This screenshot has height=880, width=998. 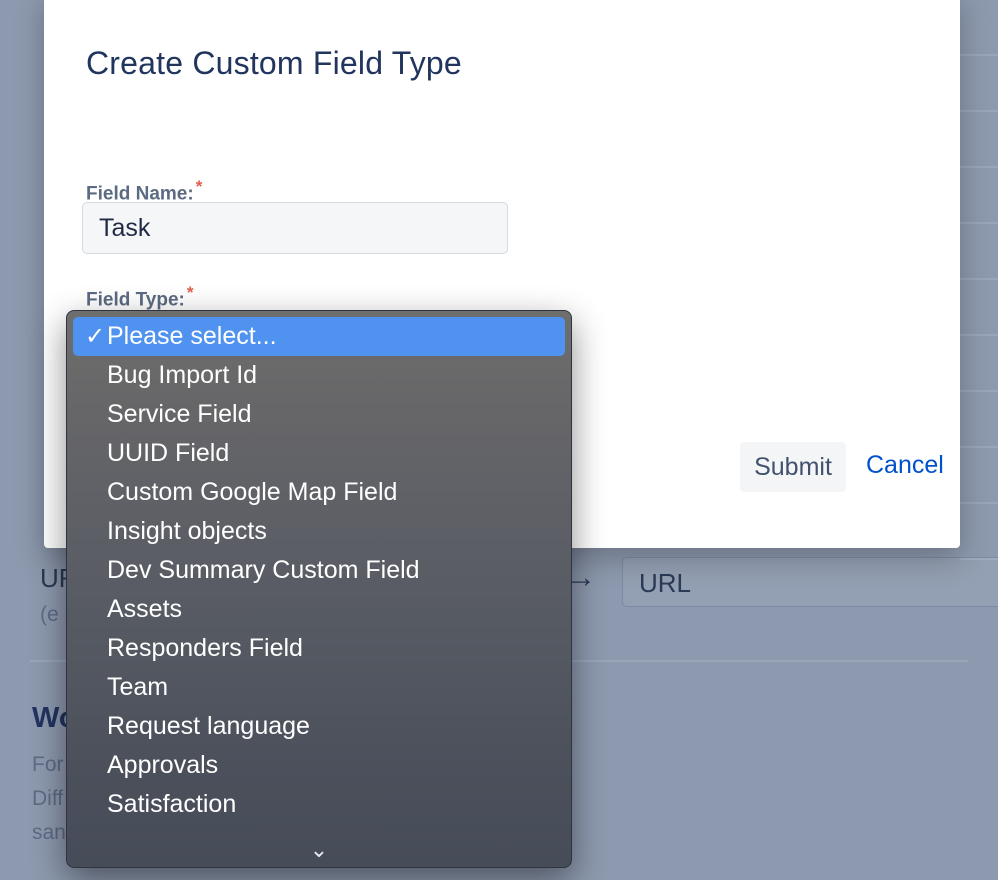 What do you see at coordinates (49, 614) in the screenshot?
I see `background-source-hint: (e` at bounding box center [49, 614].